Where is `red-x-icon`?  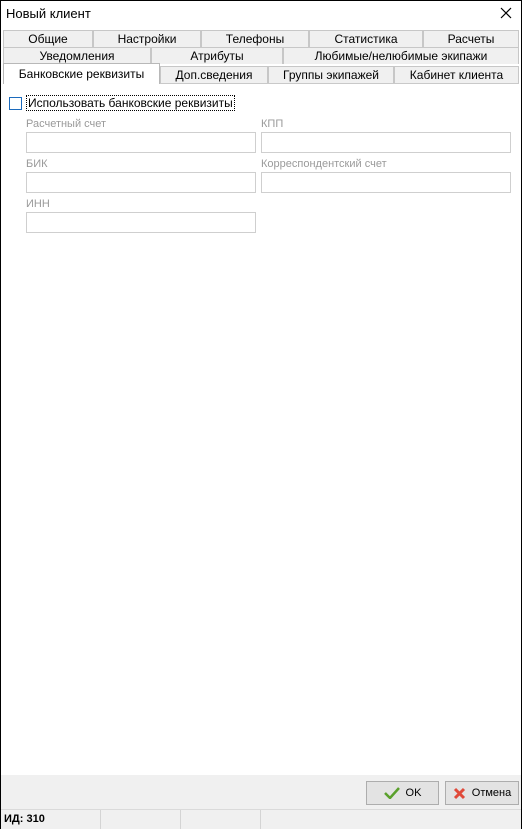
red-x-icon is located at coordinates (459, 793).